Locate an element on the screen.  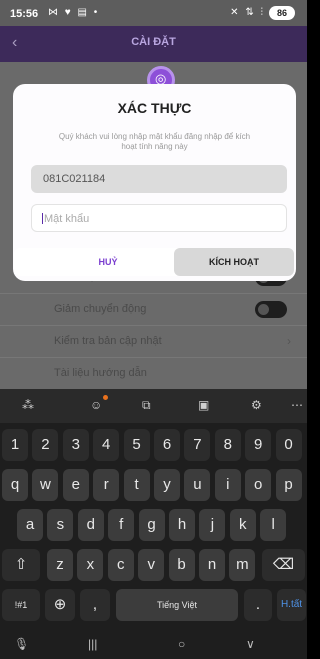
setting-row-reduce-motion: Giảm chuyển động is located at coordinates (153, 310).